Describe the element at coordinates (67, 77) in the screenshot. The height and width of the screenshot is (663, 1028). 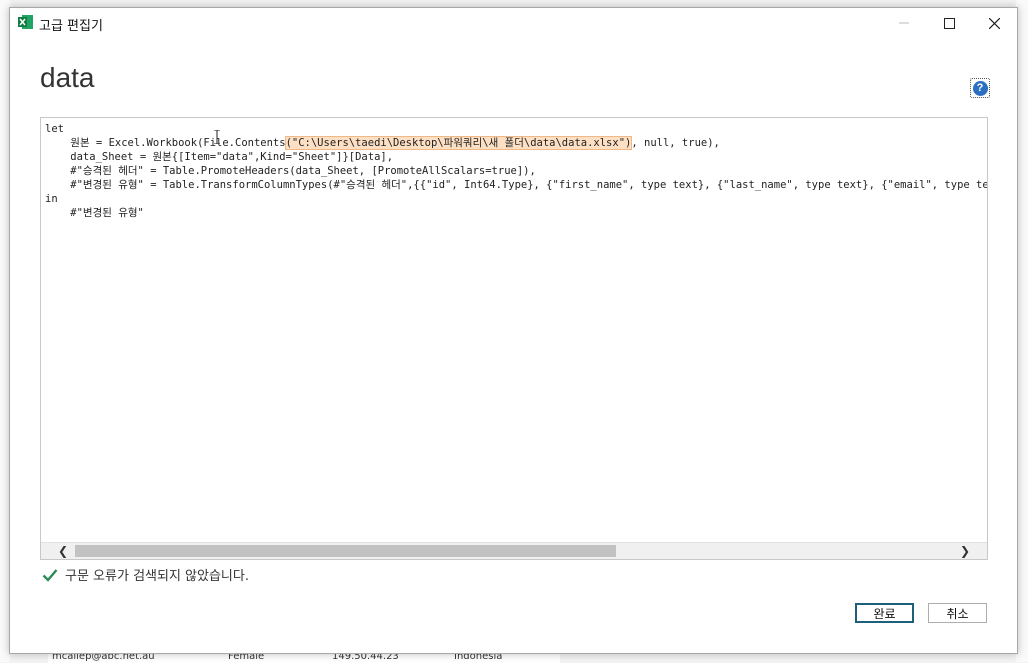
I see `query-name-heading: data` at that location.